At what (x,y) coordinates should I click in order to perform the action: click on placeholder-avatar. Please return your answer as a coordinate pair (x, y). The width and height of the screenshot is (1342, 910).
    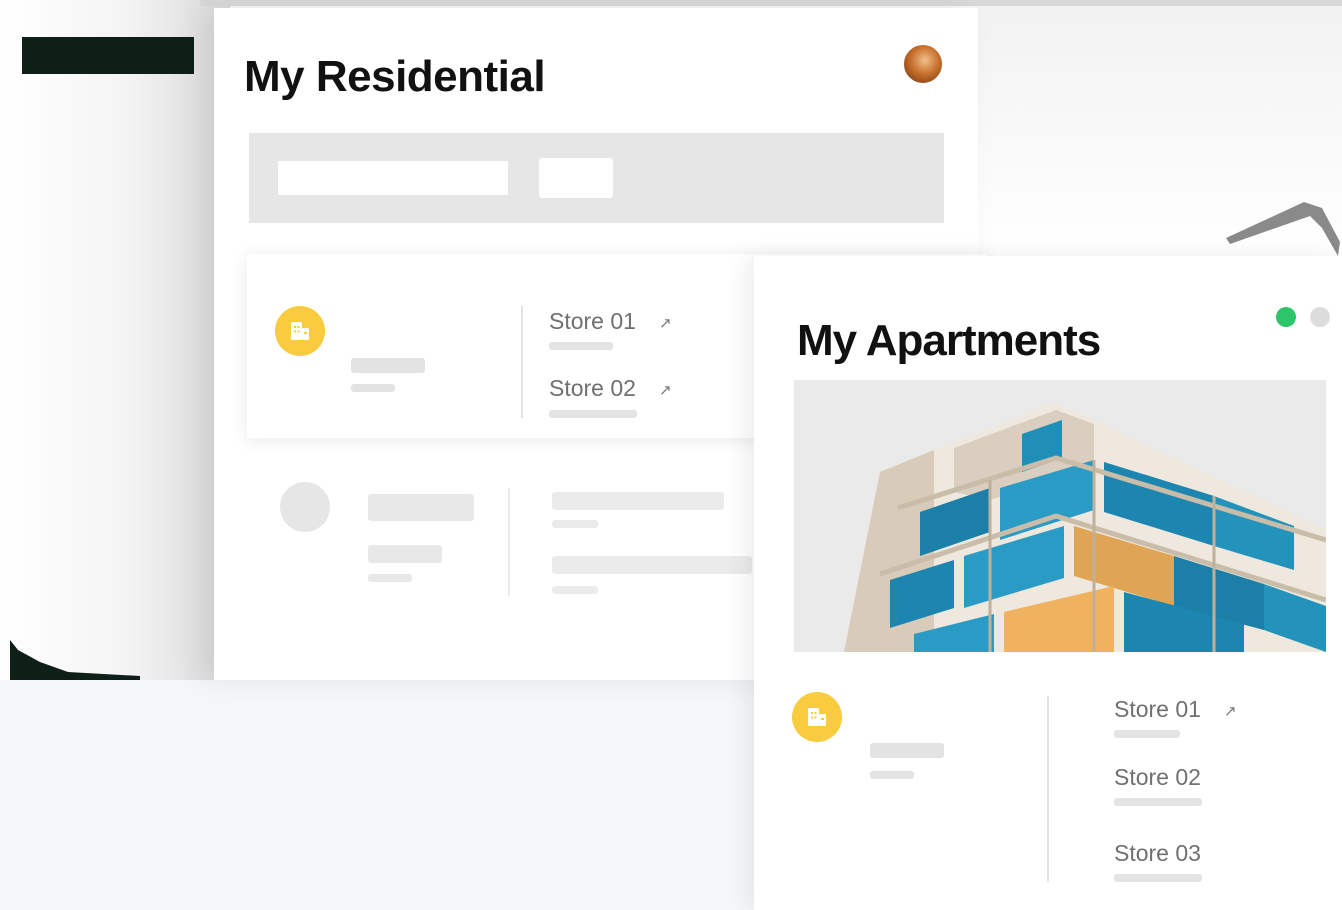
    Looking at the image, I should click on (305, 507).